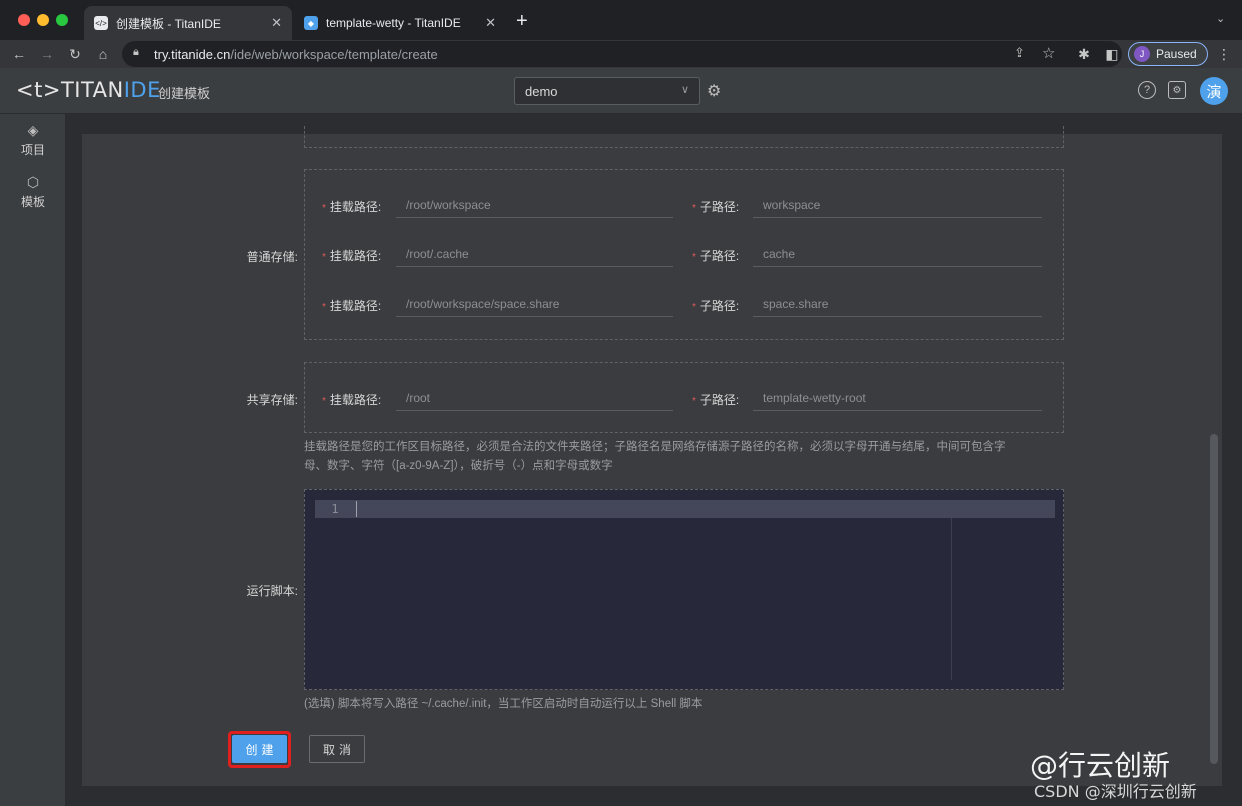 This screenshot has height=806, width=1242. What do you see at coordinates (101, 23) in the screenshot?
I see `titan-icon: </>` at bounding box center [101, 23].